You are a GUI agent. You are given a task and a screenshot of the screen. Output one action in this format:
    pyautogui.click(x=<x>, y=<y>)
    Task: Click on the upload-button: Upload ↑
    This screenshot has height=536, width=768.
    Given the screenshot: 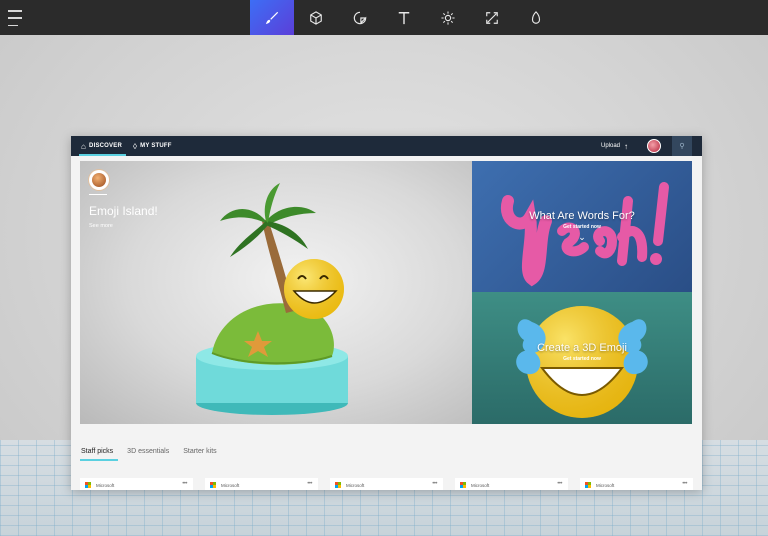 What is the action you would take?
    pyautogui.click(x=614, y=146)
    